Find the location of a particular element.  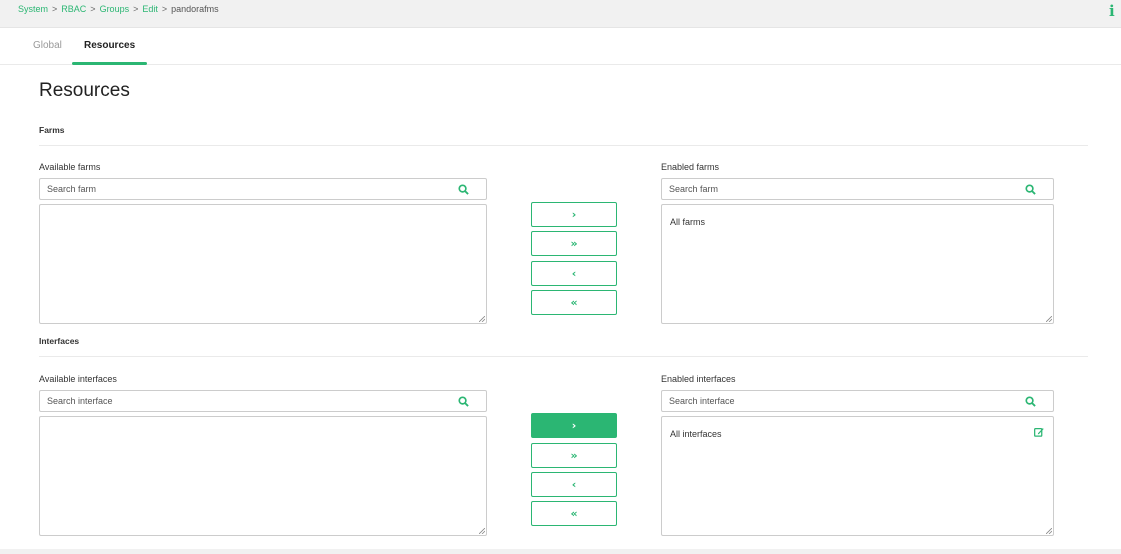

list-item: All farms is located at coordinates (687, 222).